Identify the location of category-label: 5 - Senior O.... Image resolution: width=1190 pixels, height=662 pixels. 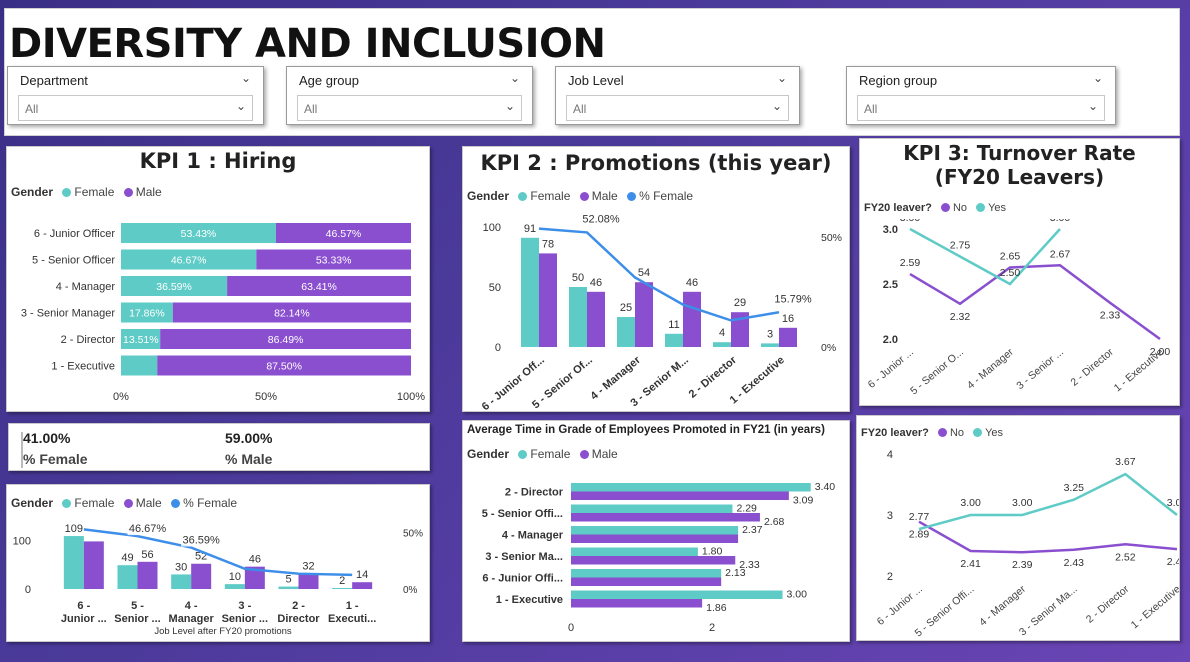
(937, 371).